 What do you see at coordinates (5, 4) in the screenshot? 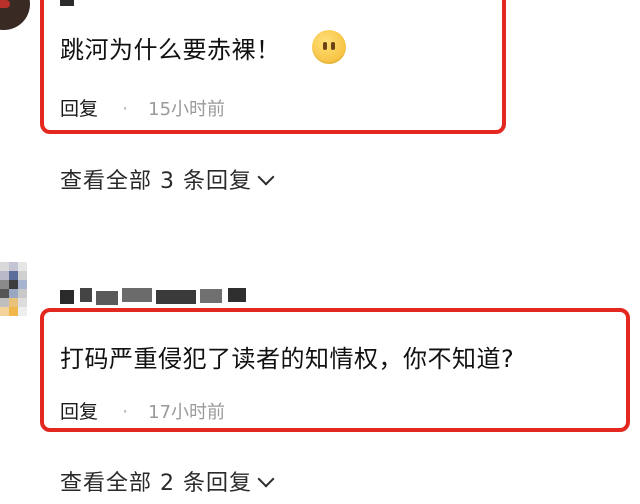
I see `avatar-decoration` at bounding box center [5, 4].